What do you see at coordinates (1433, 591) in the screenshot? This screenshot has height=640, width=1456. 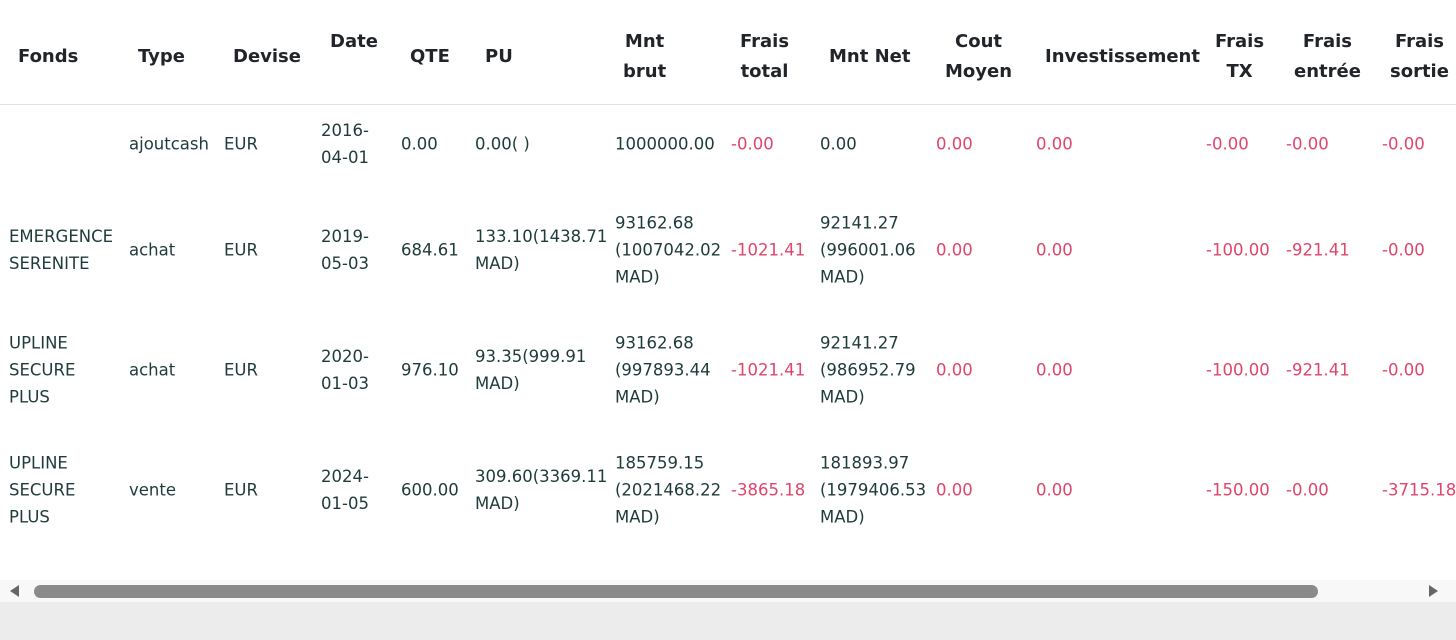 I see `arrow-right-icon` at bounding box center [1433, 591].